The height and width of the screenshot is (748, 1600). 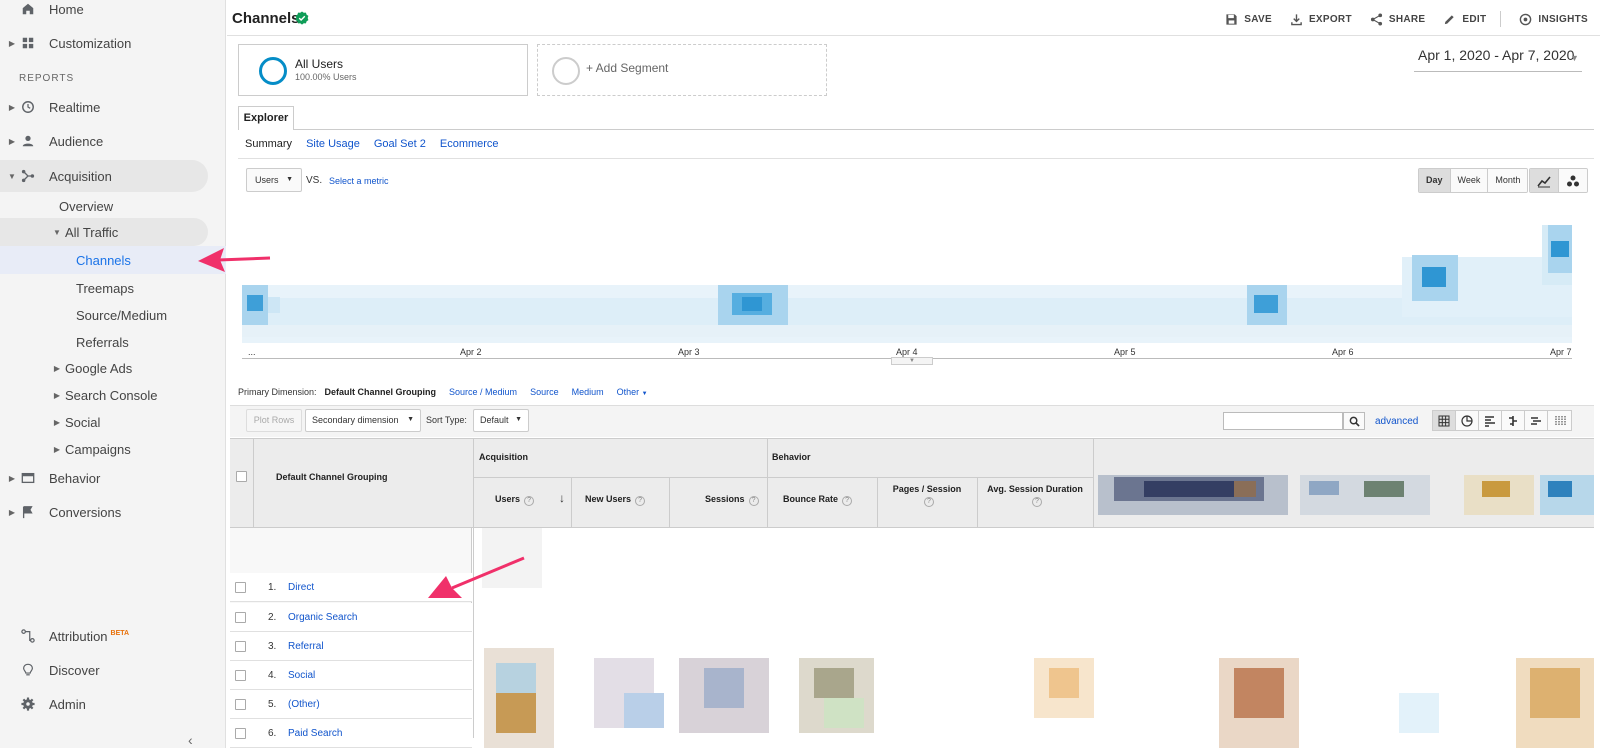 What do you see at coordinates (306, 646) in the screenshot?
I see `row-channel-link: Referral` at bounding box center [306, 646].